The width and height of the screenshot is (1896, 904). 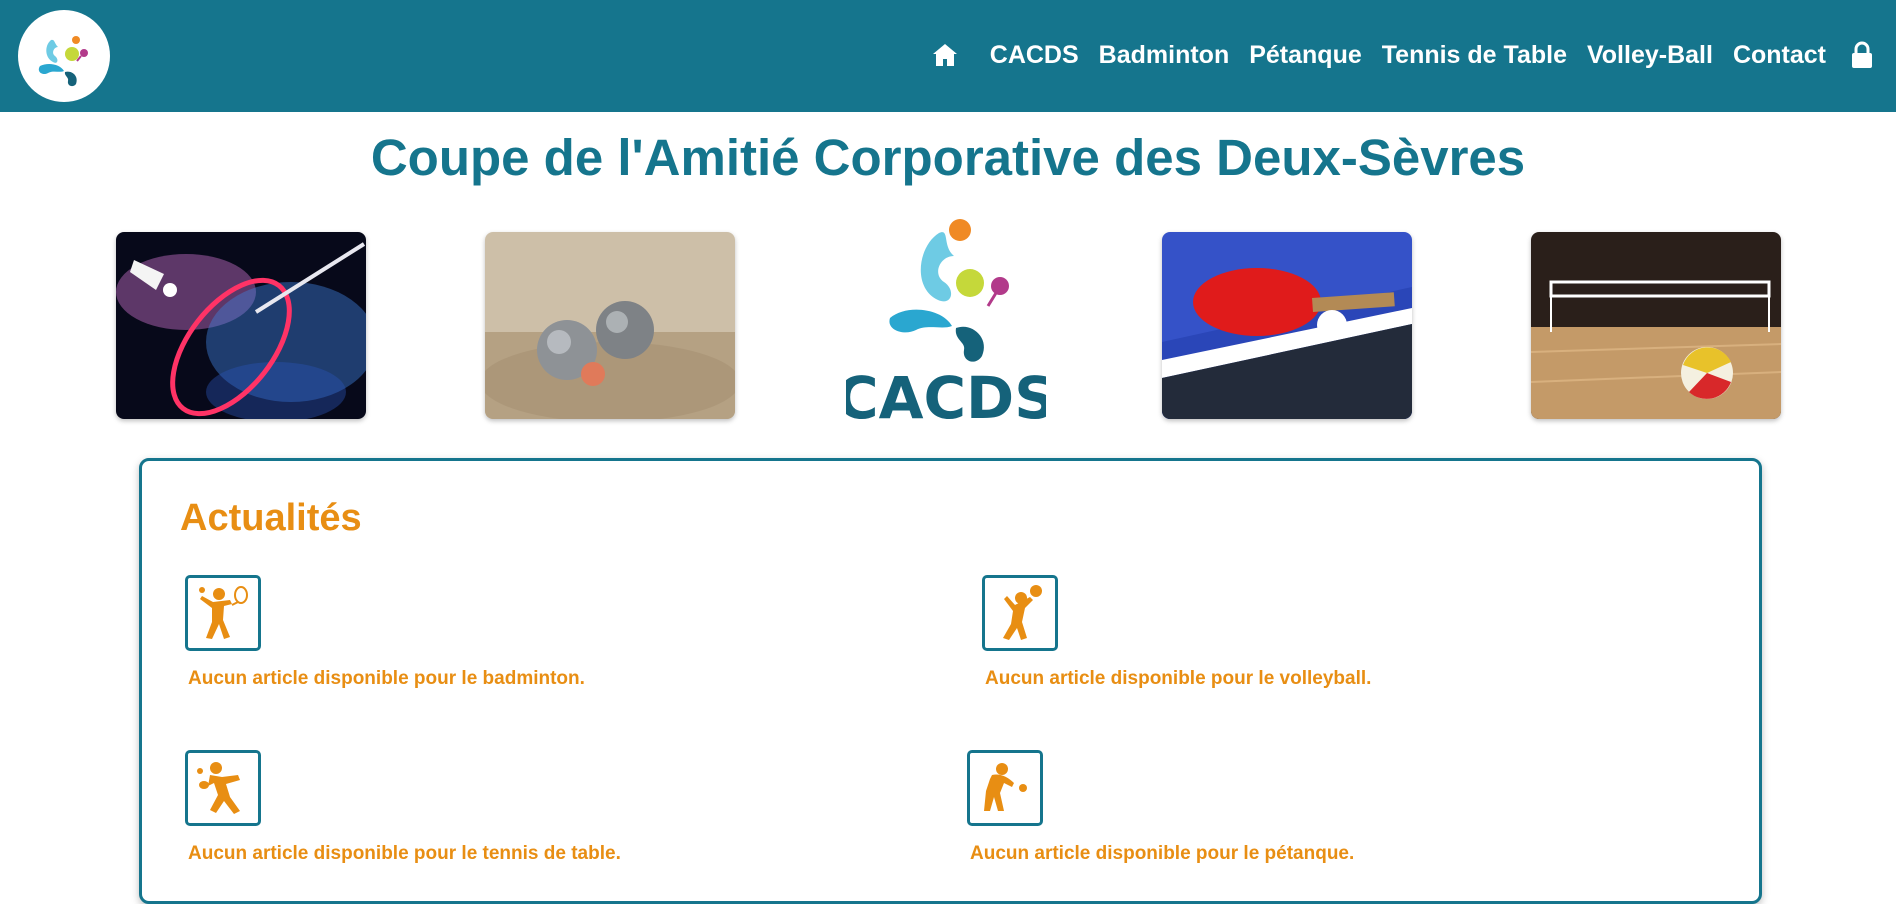 I want to click on cacds-logo-icon, so click(x=63, y=61).